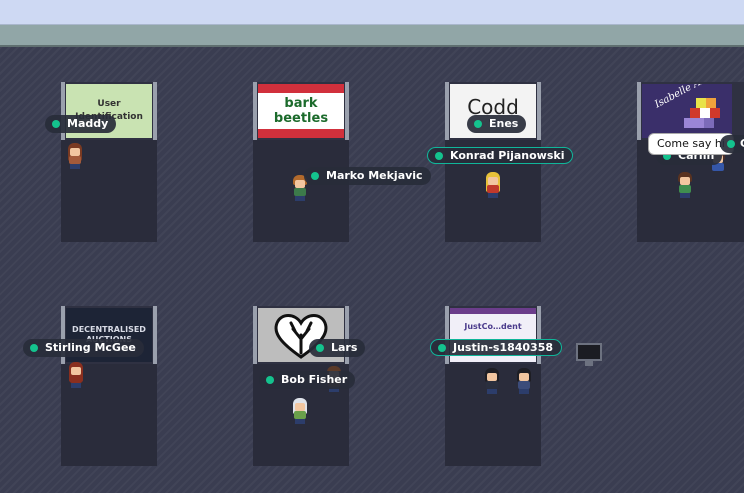  What do you see at coordinates (372, 36) in the screenshot?
I see `wall-strip` at bounding box center [372, 36].